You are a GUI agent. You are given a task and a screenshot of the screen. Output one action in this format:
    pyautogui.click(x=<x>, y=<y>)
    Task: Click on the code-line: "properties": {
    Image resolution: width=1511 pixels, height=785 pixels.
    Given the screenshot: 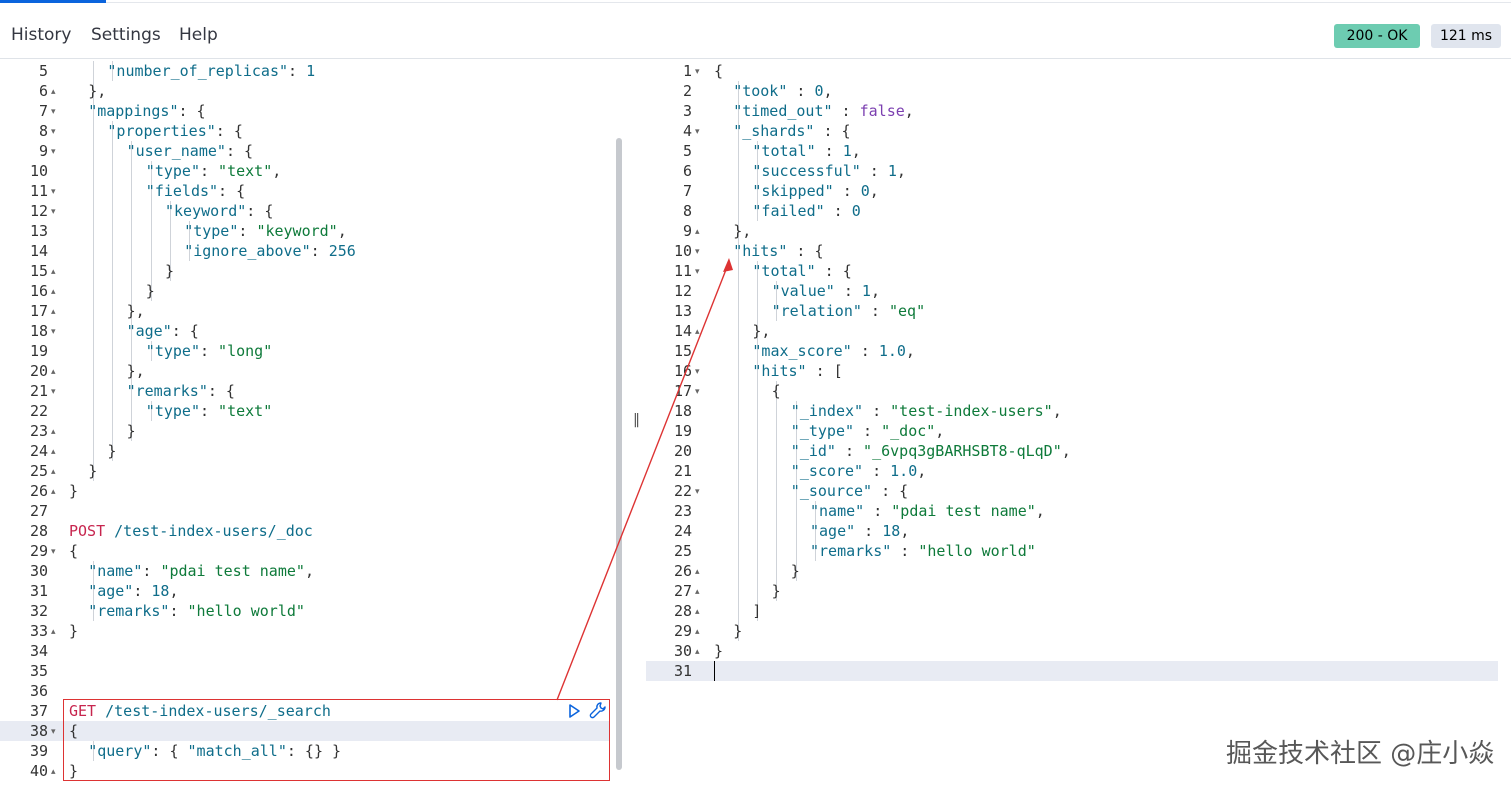 What is the action you would take?
    pyautogui.click(x=174, y=131)
    